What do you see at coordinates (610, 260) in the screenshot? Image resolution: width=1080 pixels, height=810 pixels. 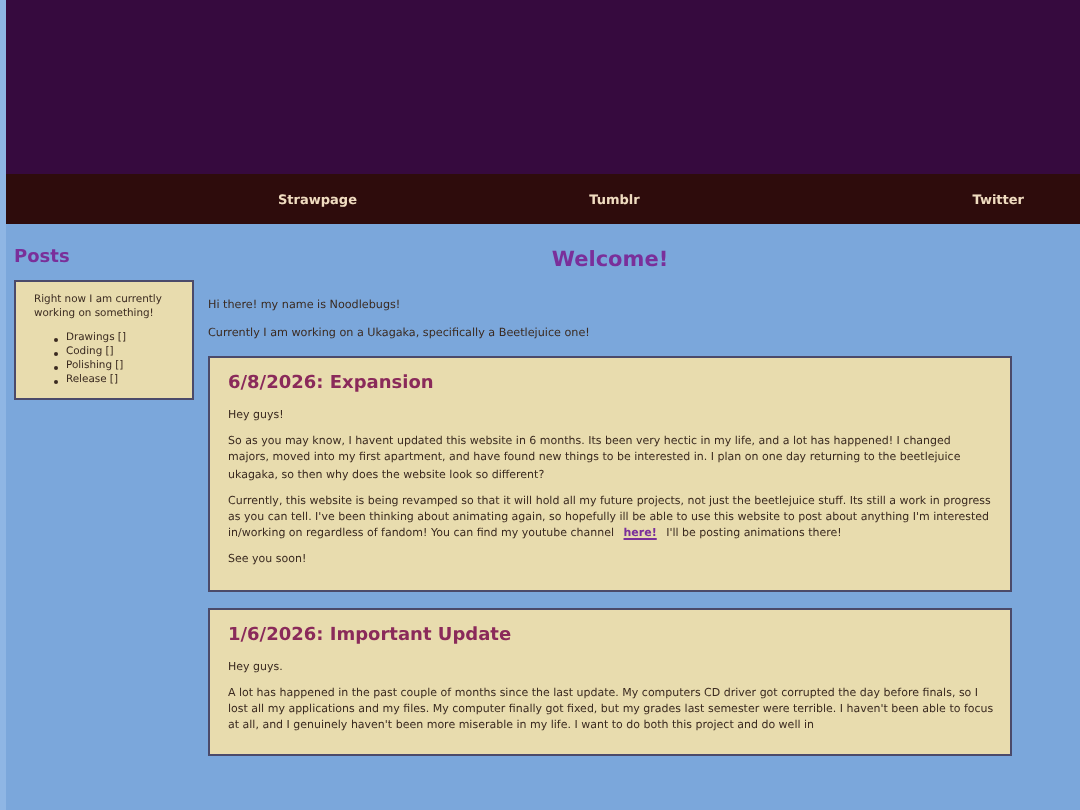 I see `page-title: Welcome!` at bounding box center [610, 260].